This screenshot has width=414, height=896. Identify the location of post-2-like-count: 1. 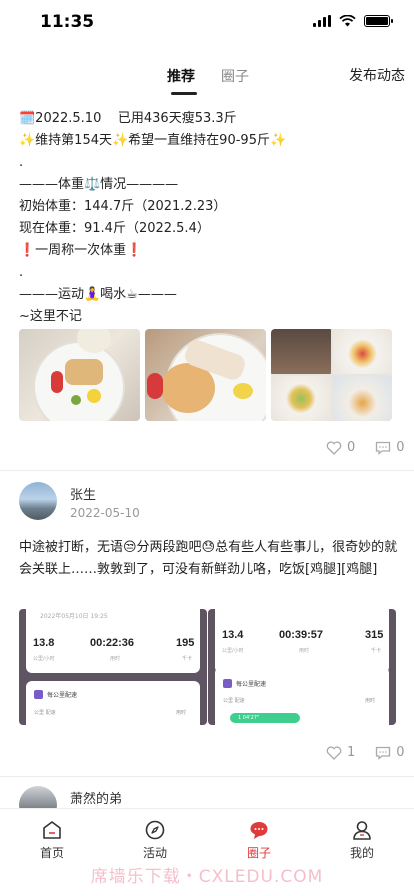
(351, 752).